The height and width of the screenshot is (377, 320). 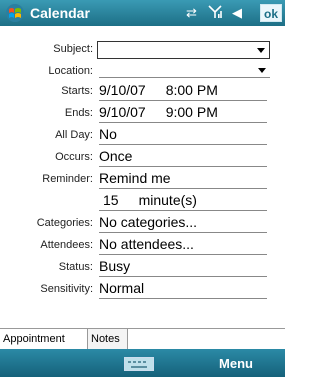 What do you see at coordinates (73, 49) in the screenshot?
I see `subject-label: Subject:` at bounding box center [73, 49].